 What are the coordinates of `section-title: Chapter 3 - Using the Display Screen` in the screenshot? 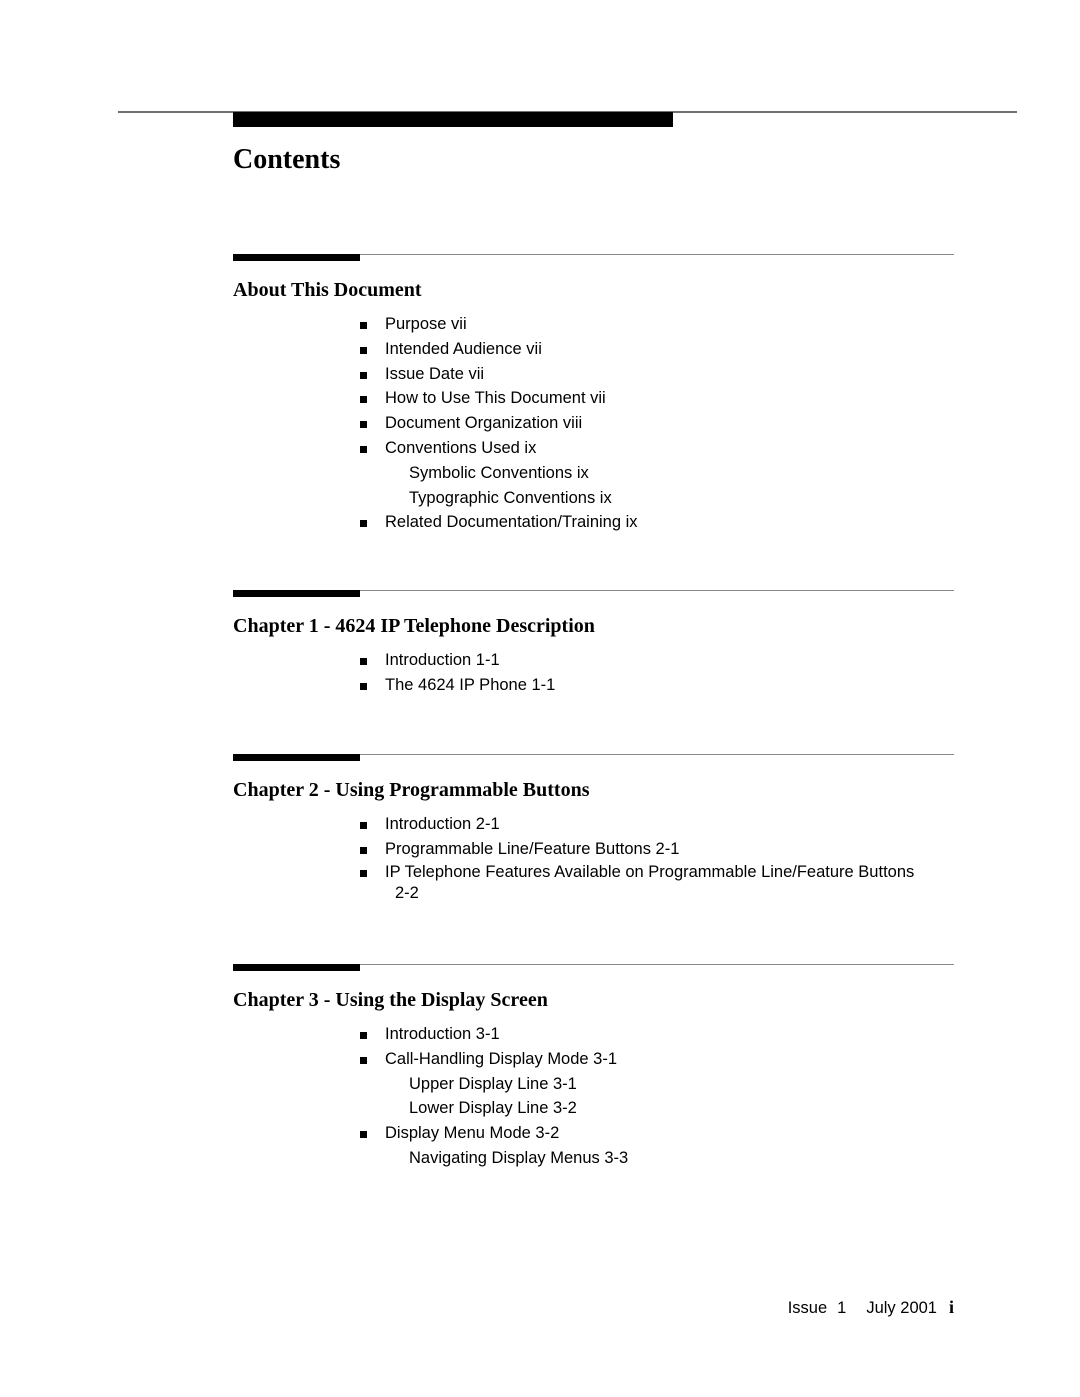 It's located at (390, 1000).